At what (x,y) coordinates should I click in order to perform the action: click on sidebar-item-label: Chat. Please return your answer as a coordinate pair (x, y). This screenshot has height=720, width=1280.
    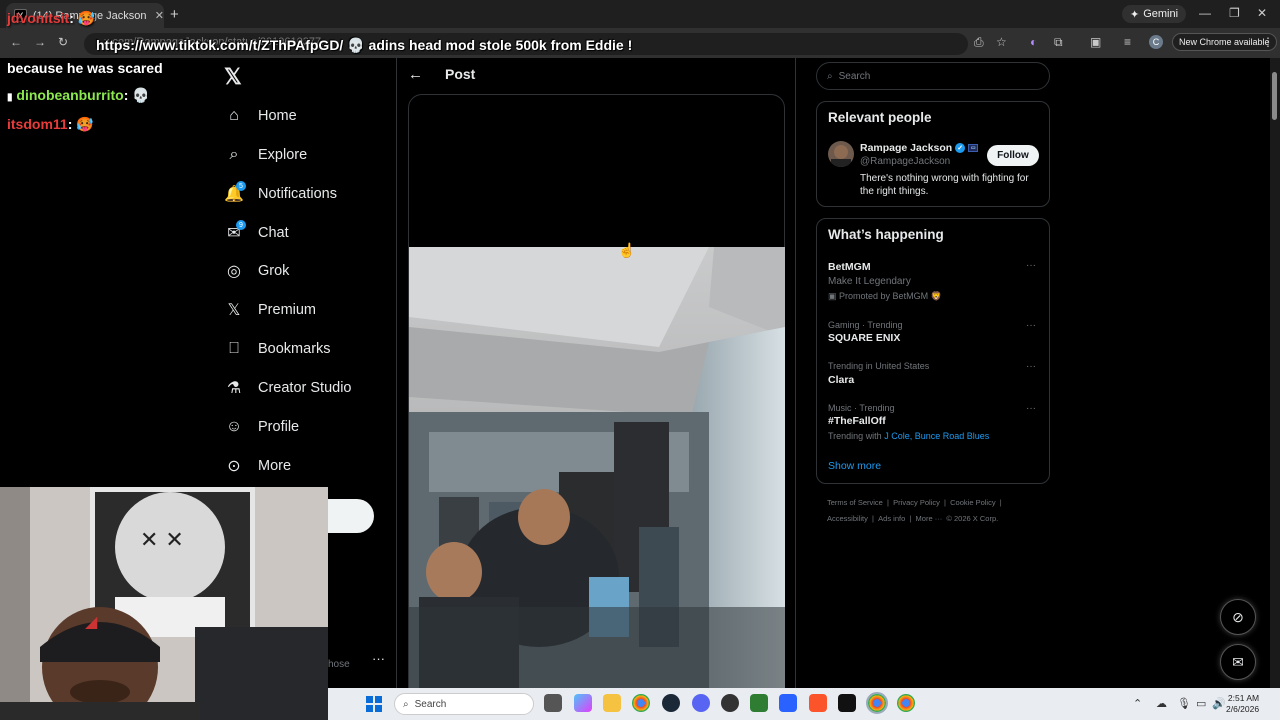
    Looking at the image, I should click on (273, 233).